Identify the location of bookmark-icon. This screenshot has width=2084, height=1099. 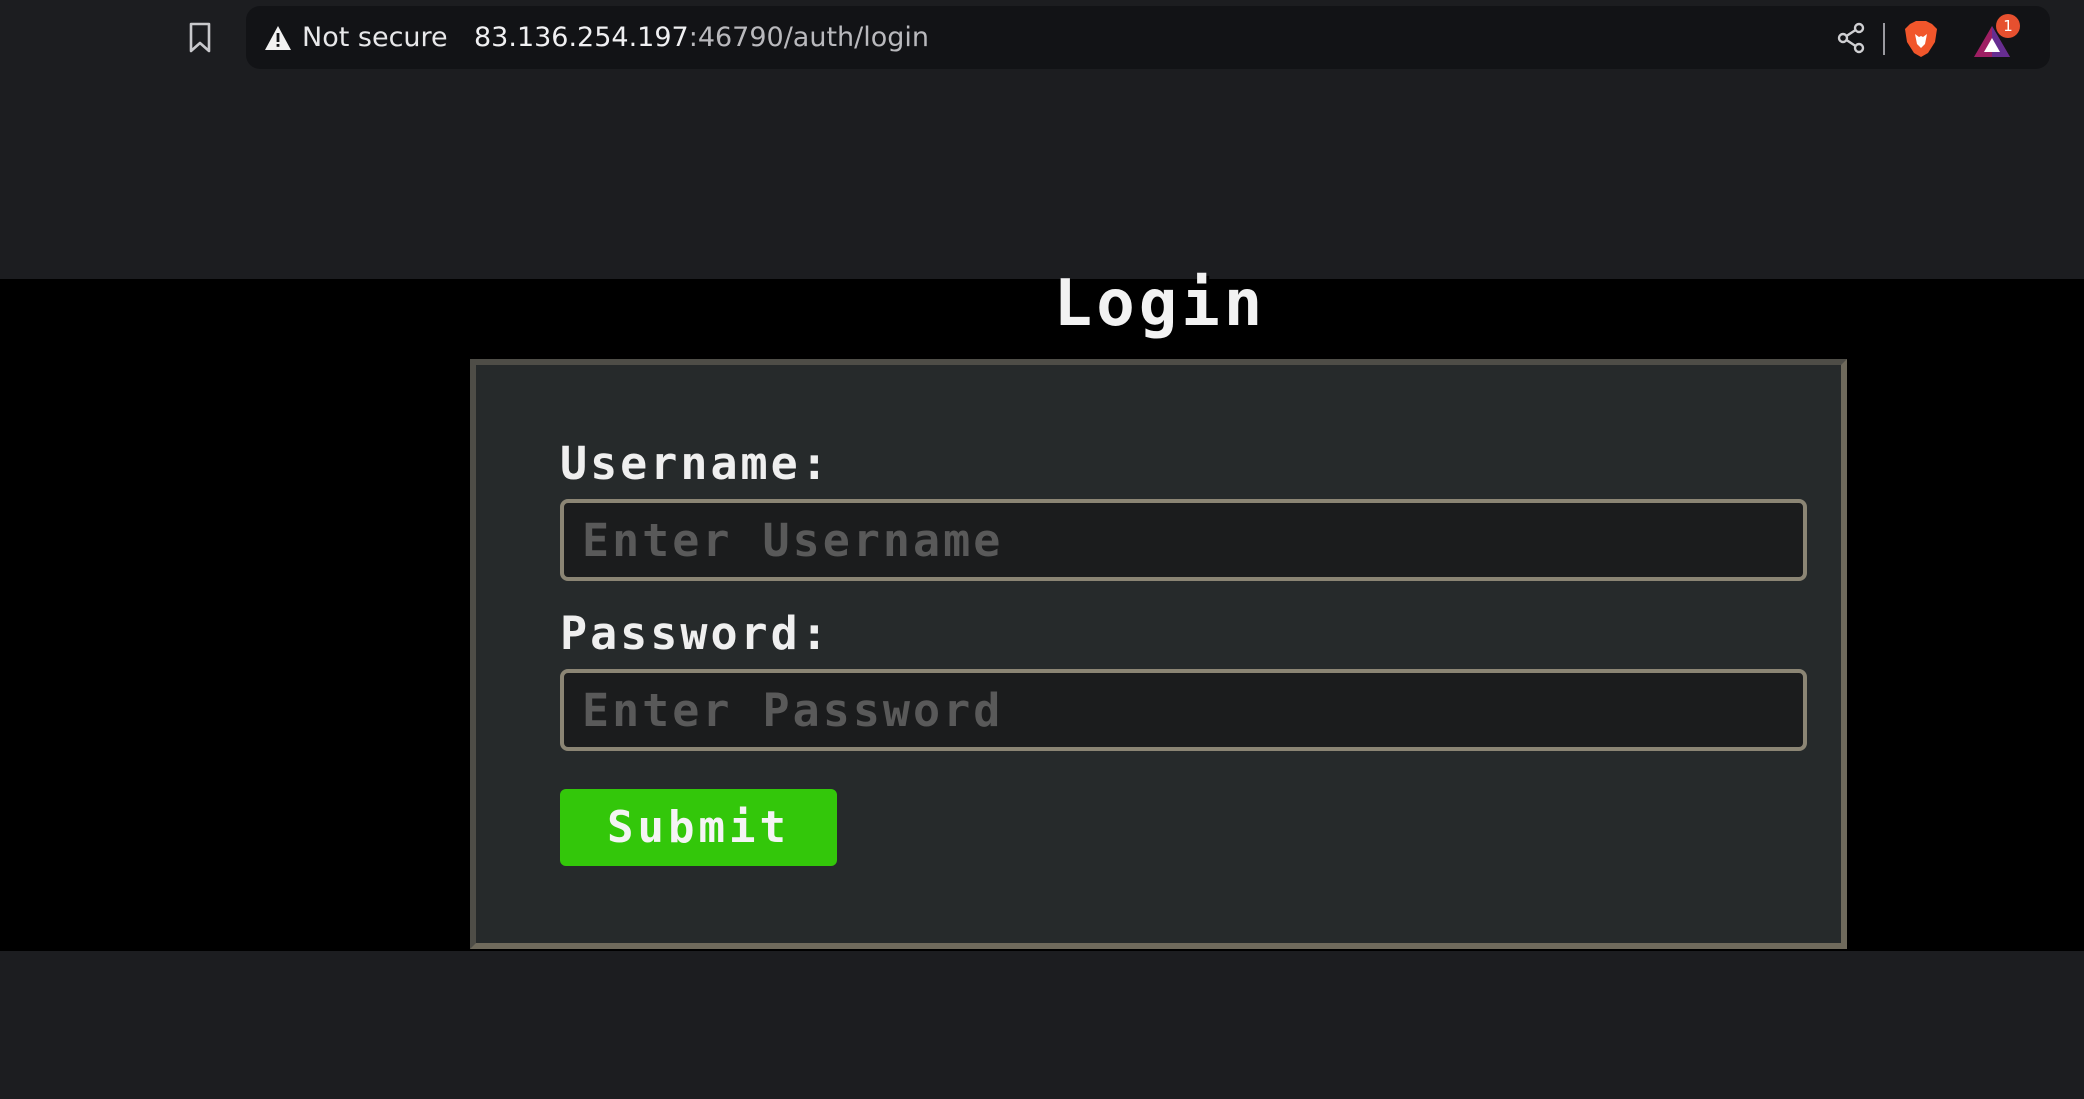
(200, 37).